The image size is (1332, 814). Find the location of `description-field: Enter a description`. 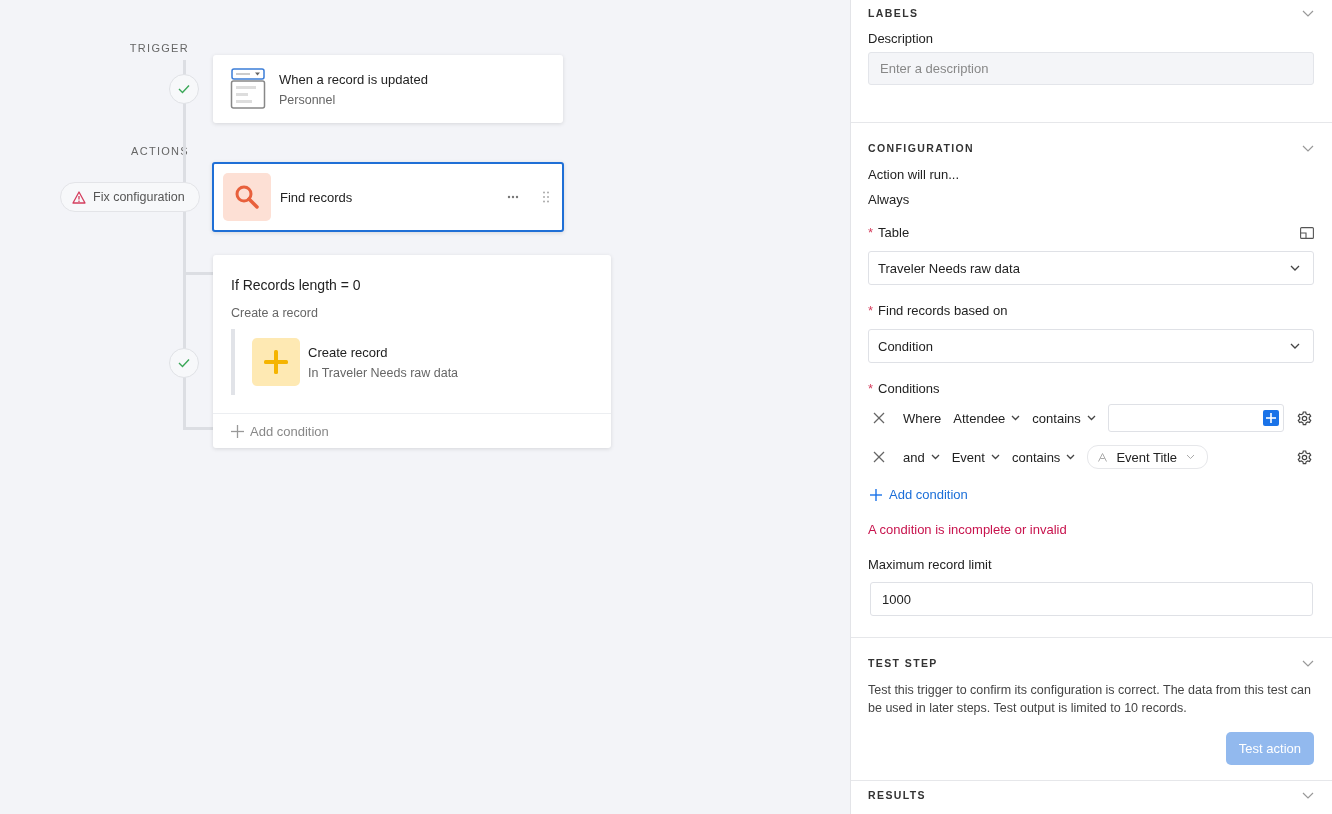

description-field: Enter a description is located at coordinates (1091, 68).